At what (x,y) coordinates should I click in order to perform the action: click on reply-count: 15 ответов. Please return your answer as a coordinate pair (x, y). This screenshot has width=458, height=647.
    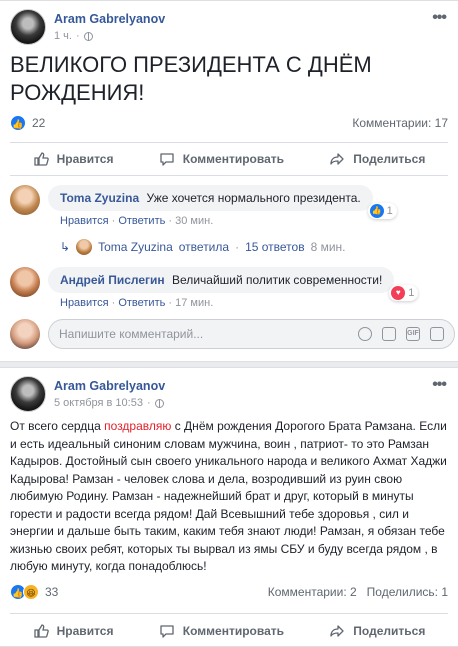
    Looking at the image, I should click on (275, 247).